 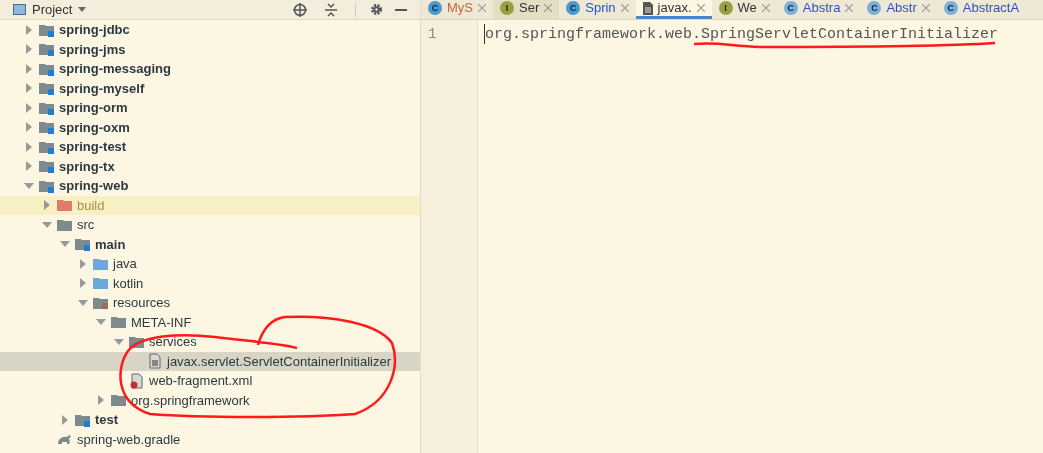 What do you see at coordinates (279, 361) in the screenshot?
I see `item-label: javax.servlet.ServletContainerInitializer` at bounding box center [279, 361].